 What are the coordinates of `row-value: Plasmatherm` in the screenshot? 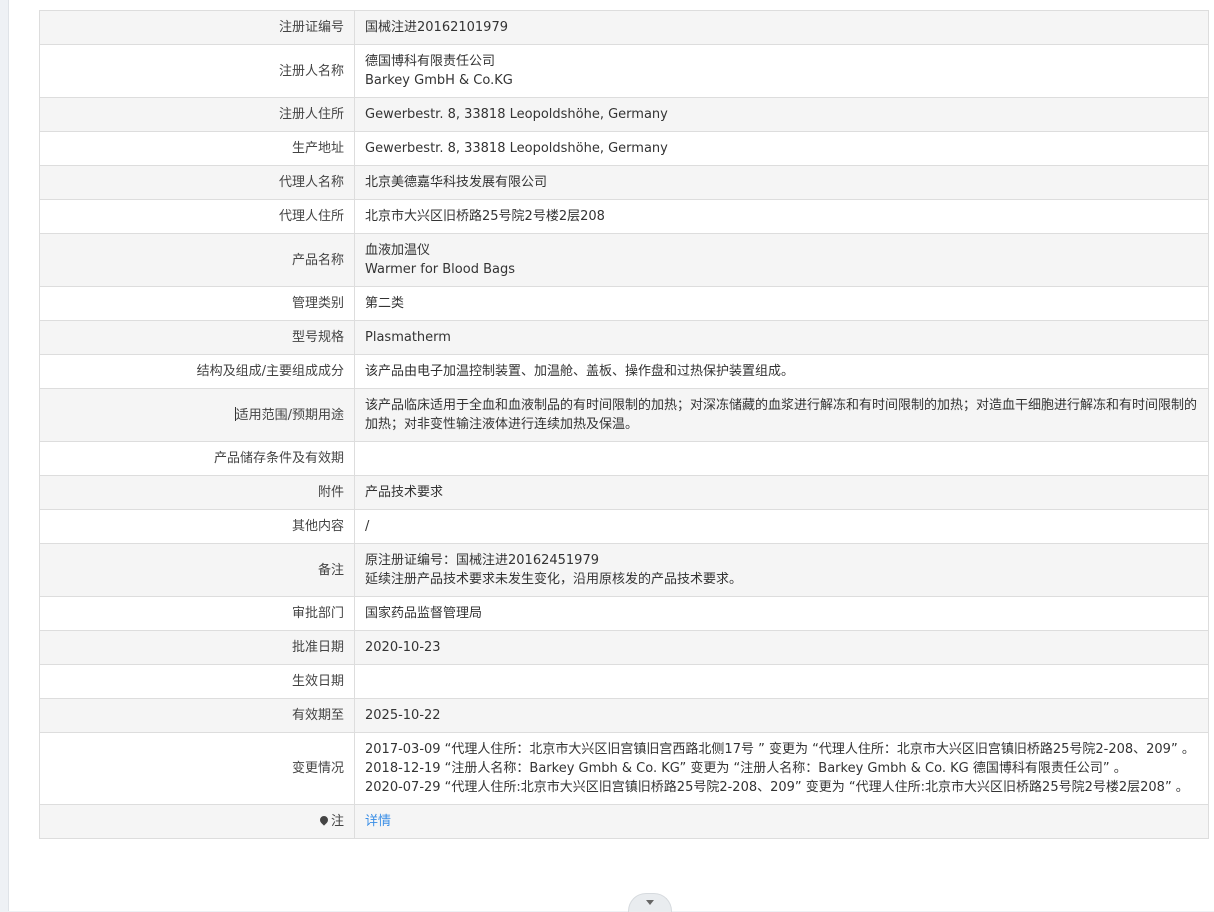 It's located at (781, 337).